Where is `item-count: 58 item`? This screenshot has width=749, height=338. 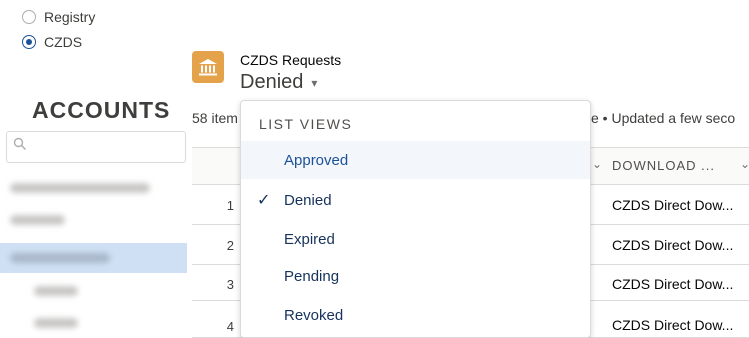 item-count: 58 item is located at coordinates (215, 118).